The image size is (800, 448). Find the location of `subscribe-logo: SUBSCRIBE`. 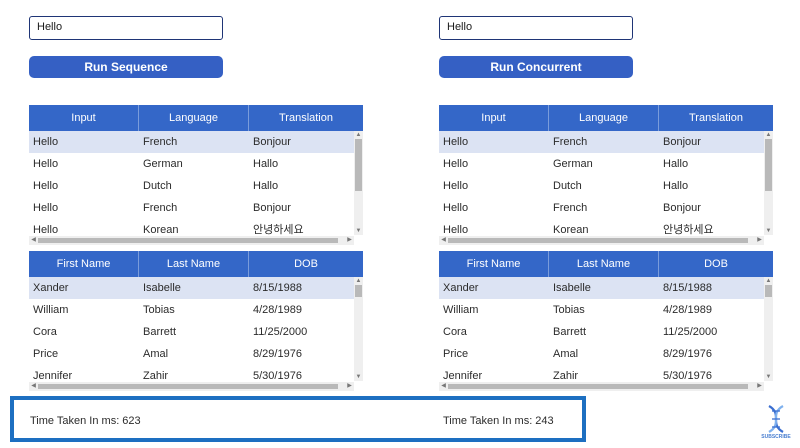

subscribe-logo: SUBSCRIBE is located at coordinates (776, 422).